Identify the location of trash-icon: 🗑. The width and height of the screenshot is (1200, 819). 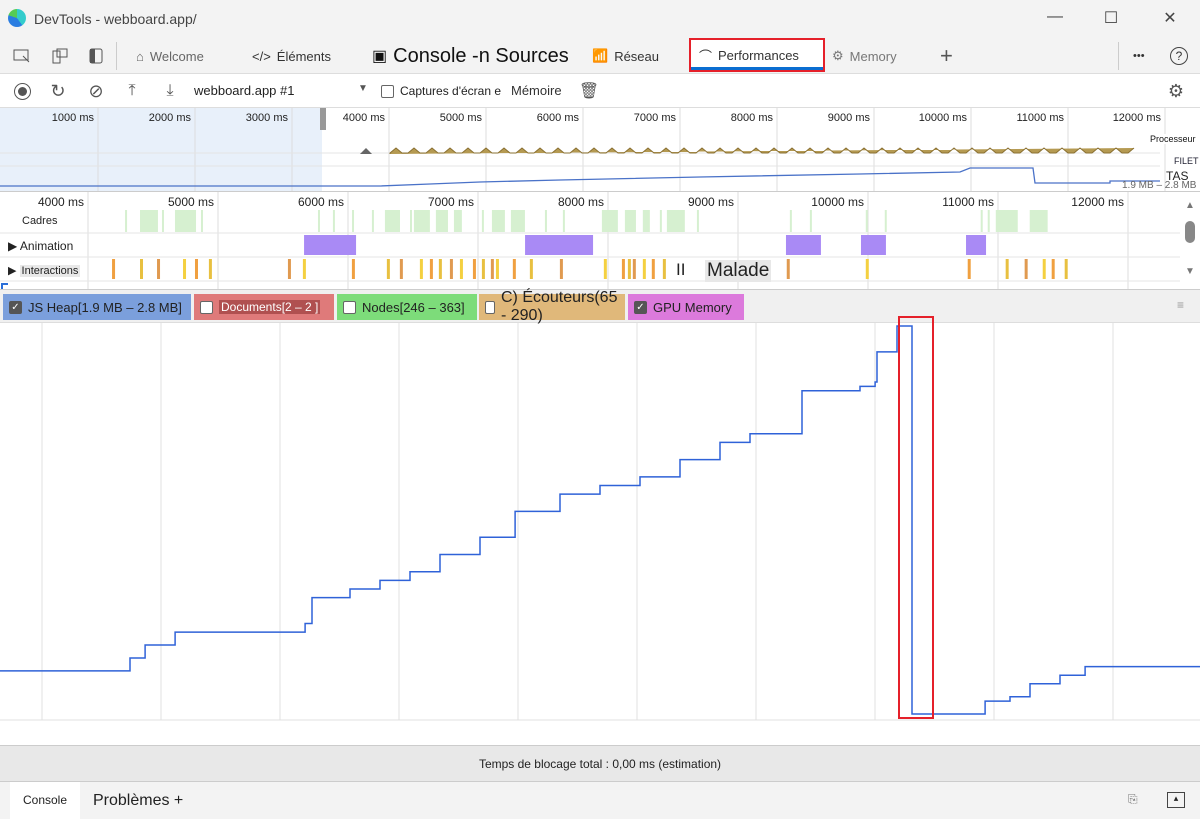
(589, 91).